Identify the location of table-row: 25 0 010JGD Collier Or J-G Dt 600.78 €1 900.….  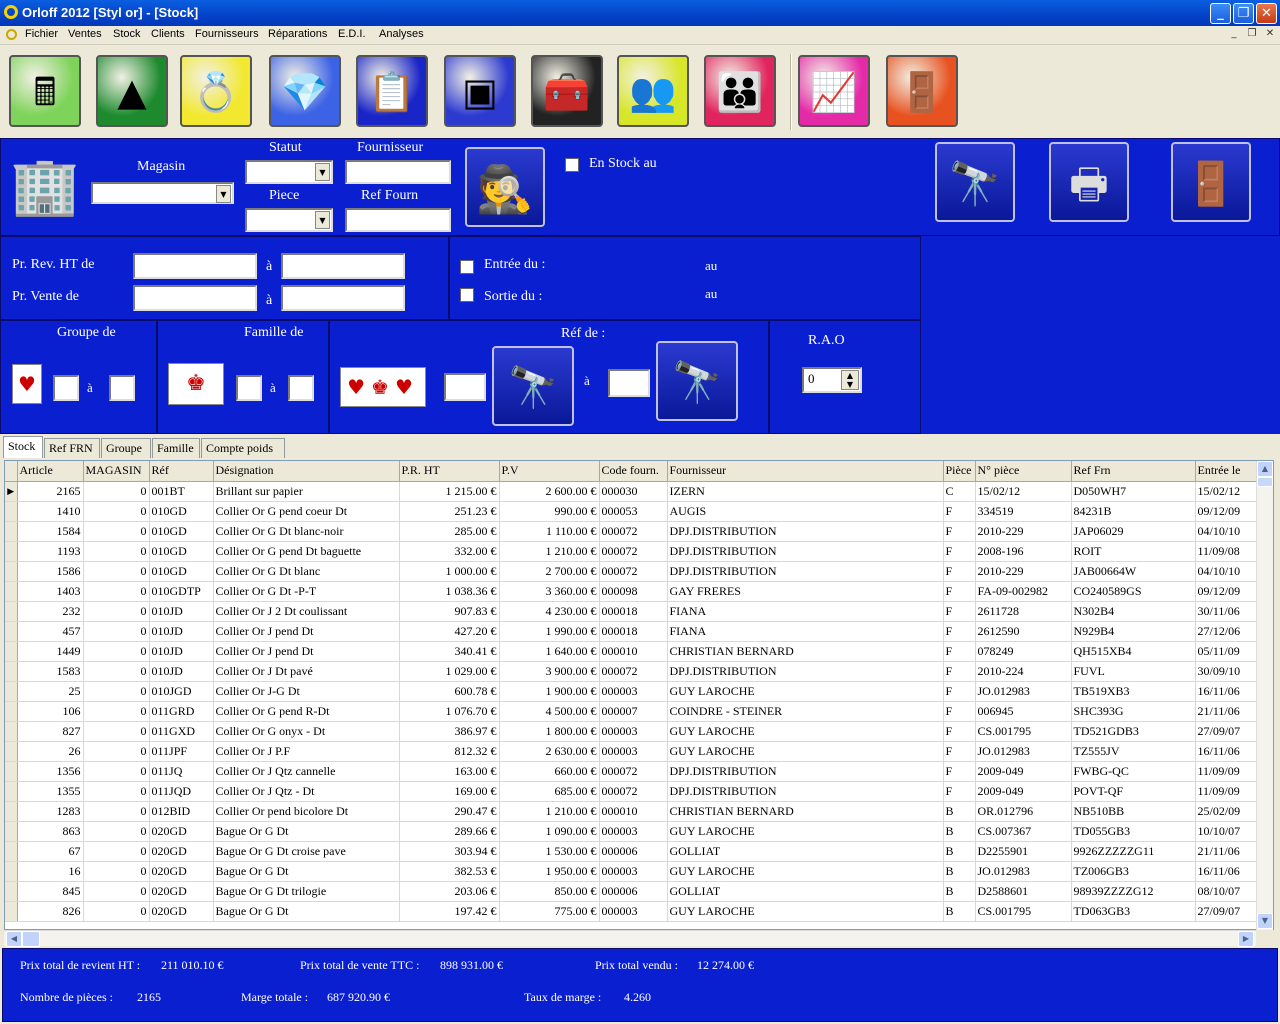
(631, 691).